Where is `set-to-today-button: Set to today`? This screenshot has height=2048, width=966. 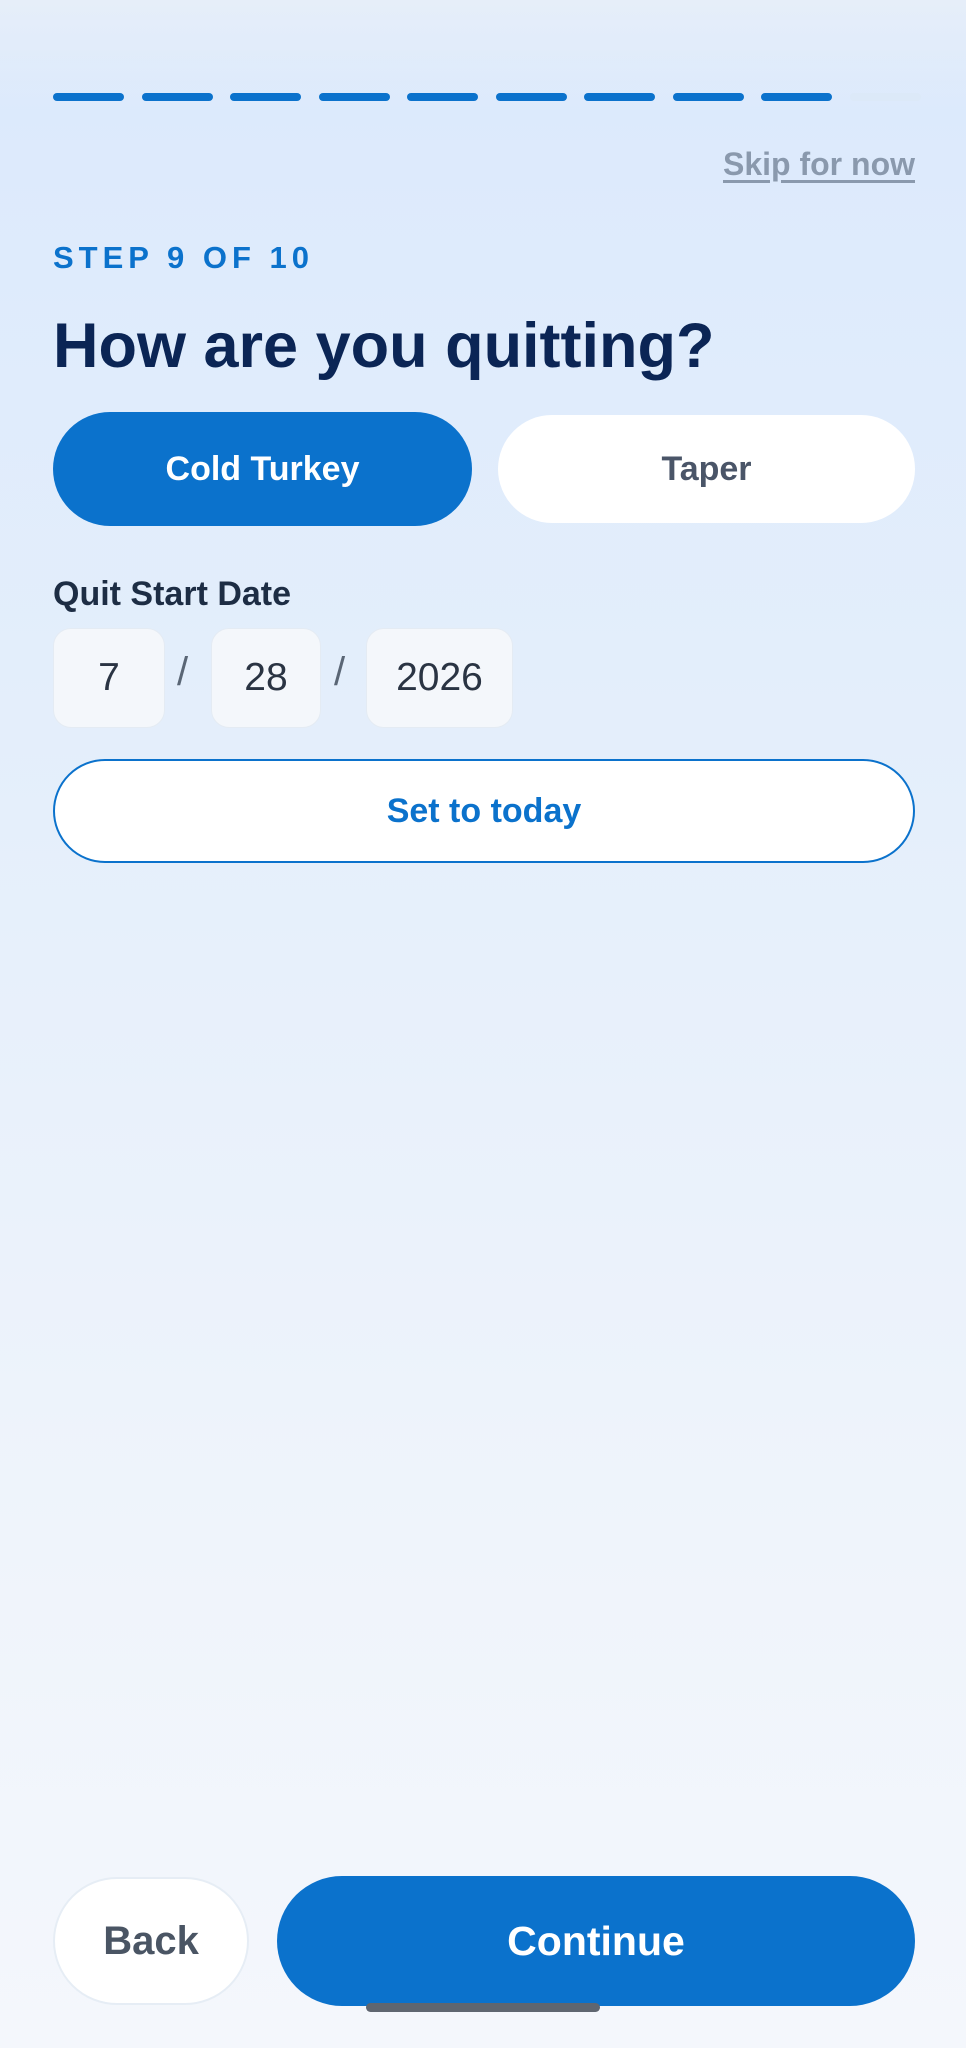 set-to-today-button: Set to today is located at coordinates (484, 811).